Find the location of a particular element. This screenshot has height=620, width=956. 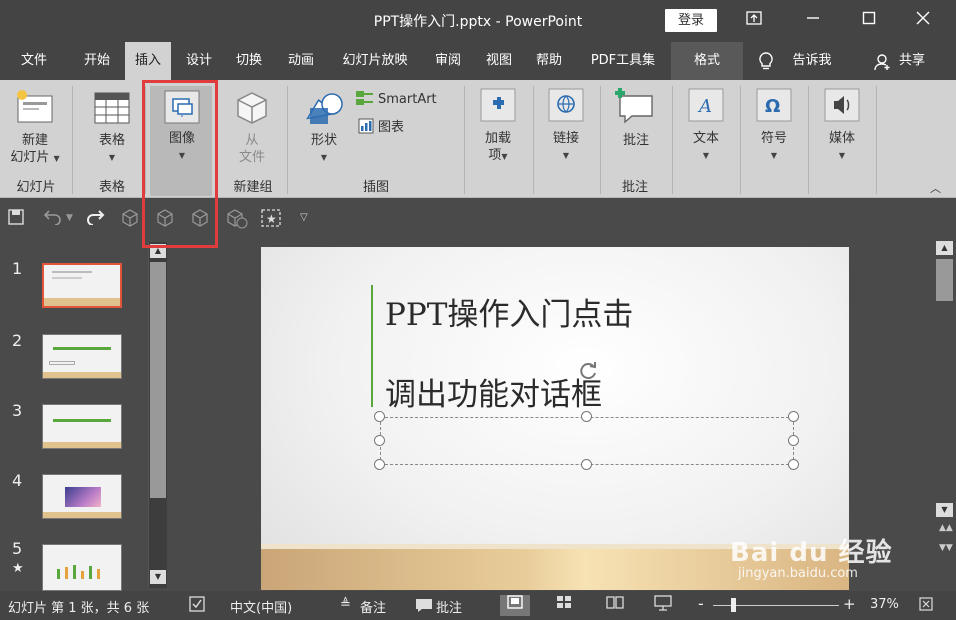

zoom-level: 37% is located at coordinates (884, 604).